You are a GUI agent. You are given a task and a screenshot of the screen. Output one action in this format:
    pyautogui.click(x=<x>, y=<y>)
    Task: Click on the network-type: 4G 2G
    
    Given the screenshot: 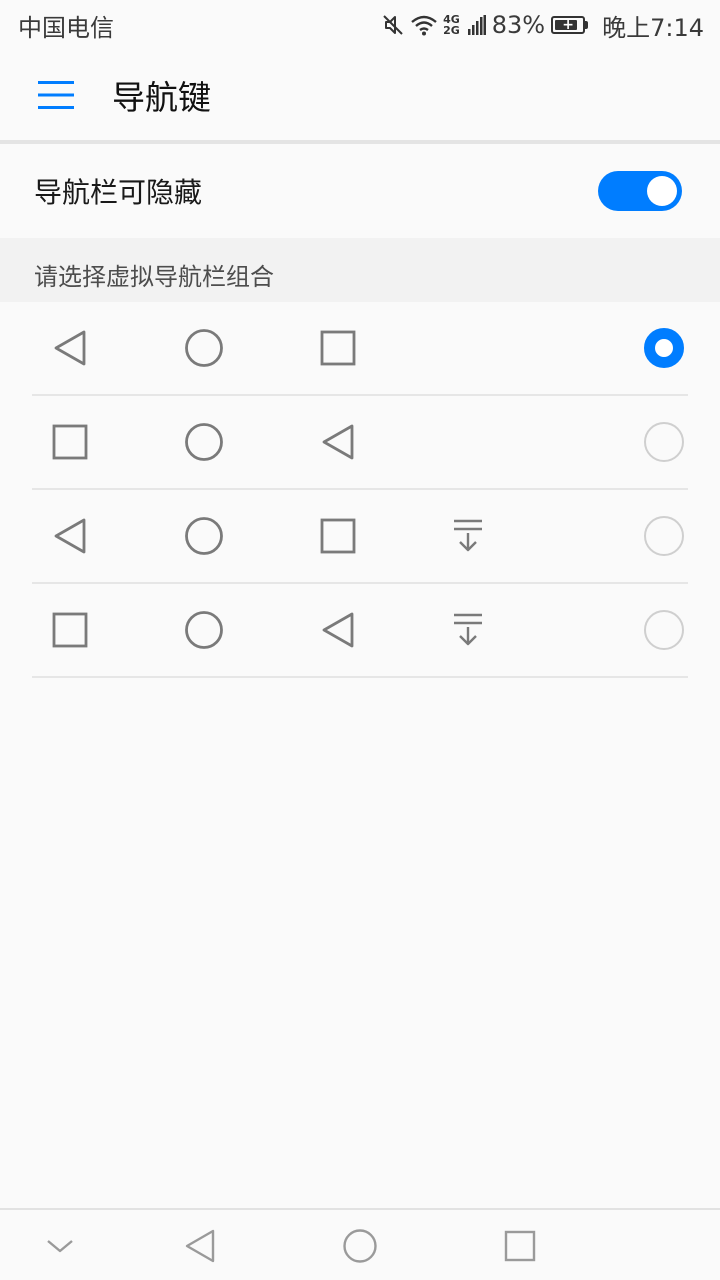 What is the action you would take?
    pyautogui.click(x=451, y=25)
    